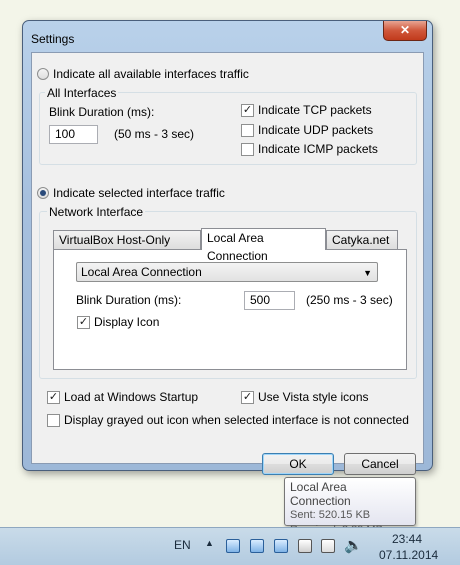 This screenshot has height=565, width=460. What do you see at coordinates (247, 130) in the screenshot?
I see `udp-checkbox` at bounding box center [247, 130].